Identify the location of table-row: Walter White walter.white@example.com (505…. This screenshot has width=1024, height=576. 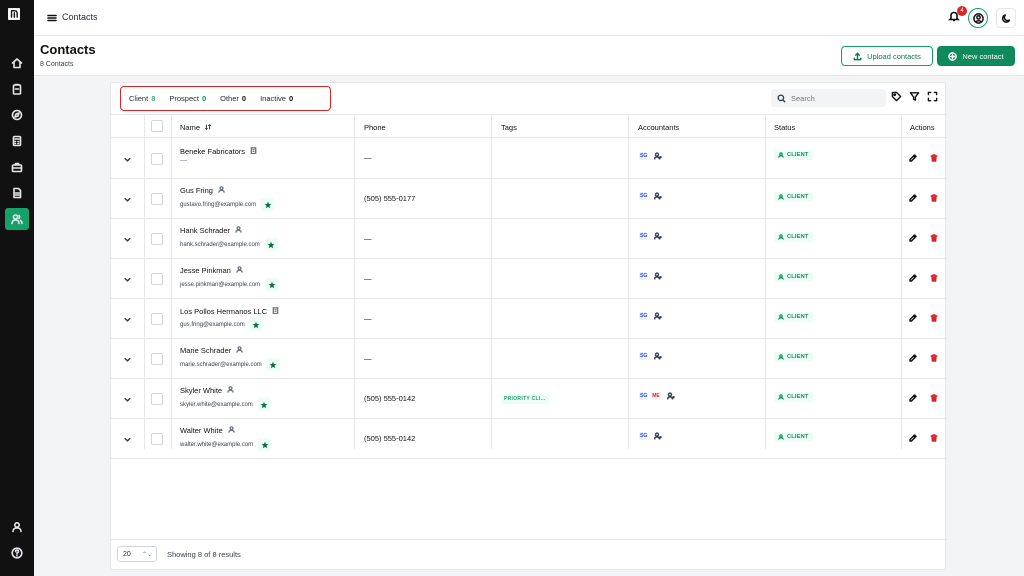
(529, 439).